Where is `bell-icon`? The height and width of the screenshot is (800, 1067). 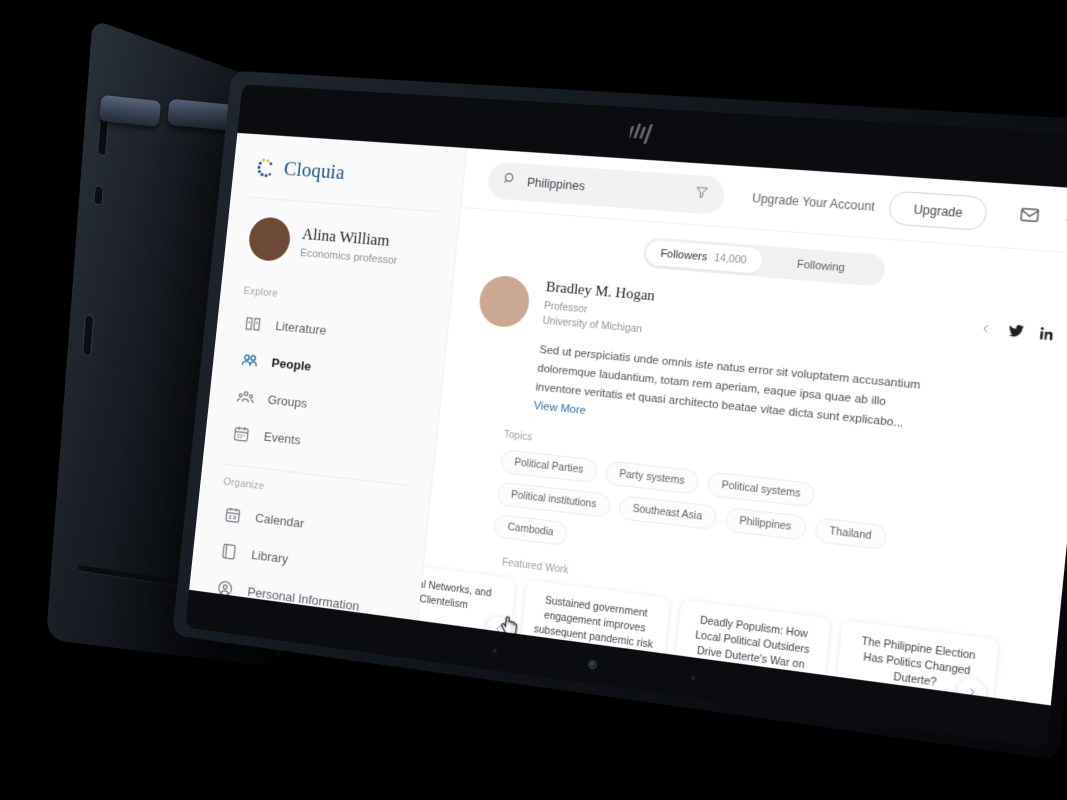 bell-icon is located at coordinates (1065, 220).